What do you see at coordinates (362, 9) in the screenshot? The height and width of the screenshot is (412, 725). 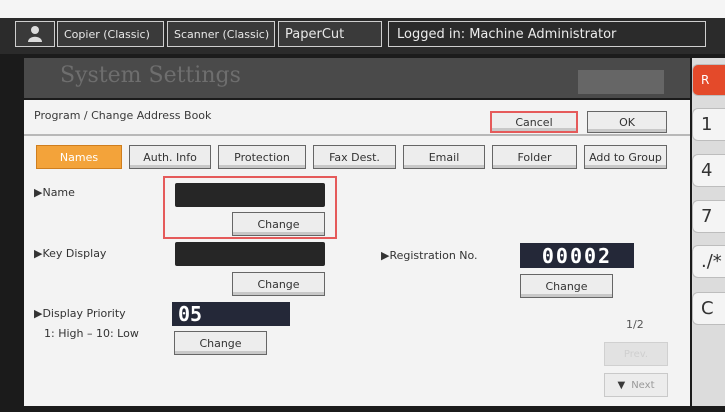 I see `top-bezel` at bounding box center [362, 9].